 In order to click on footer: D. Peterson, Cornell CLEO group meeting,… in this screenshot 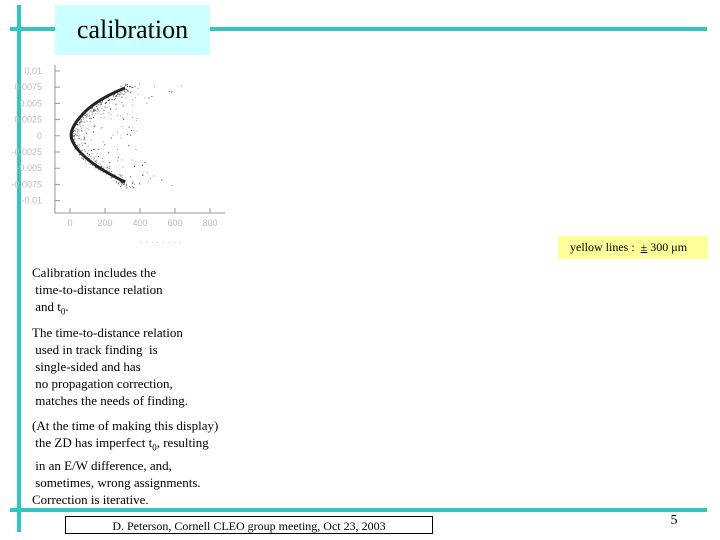, I will do `click(249, 525)`.